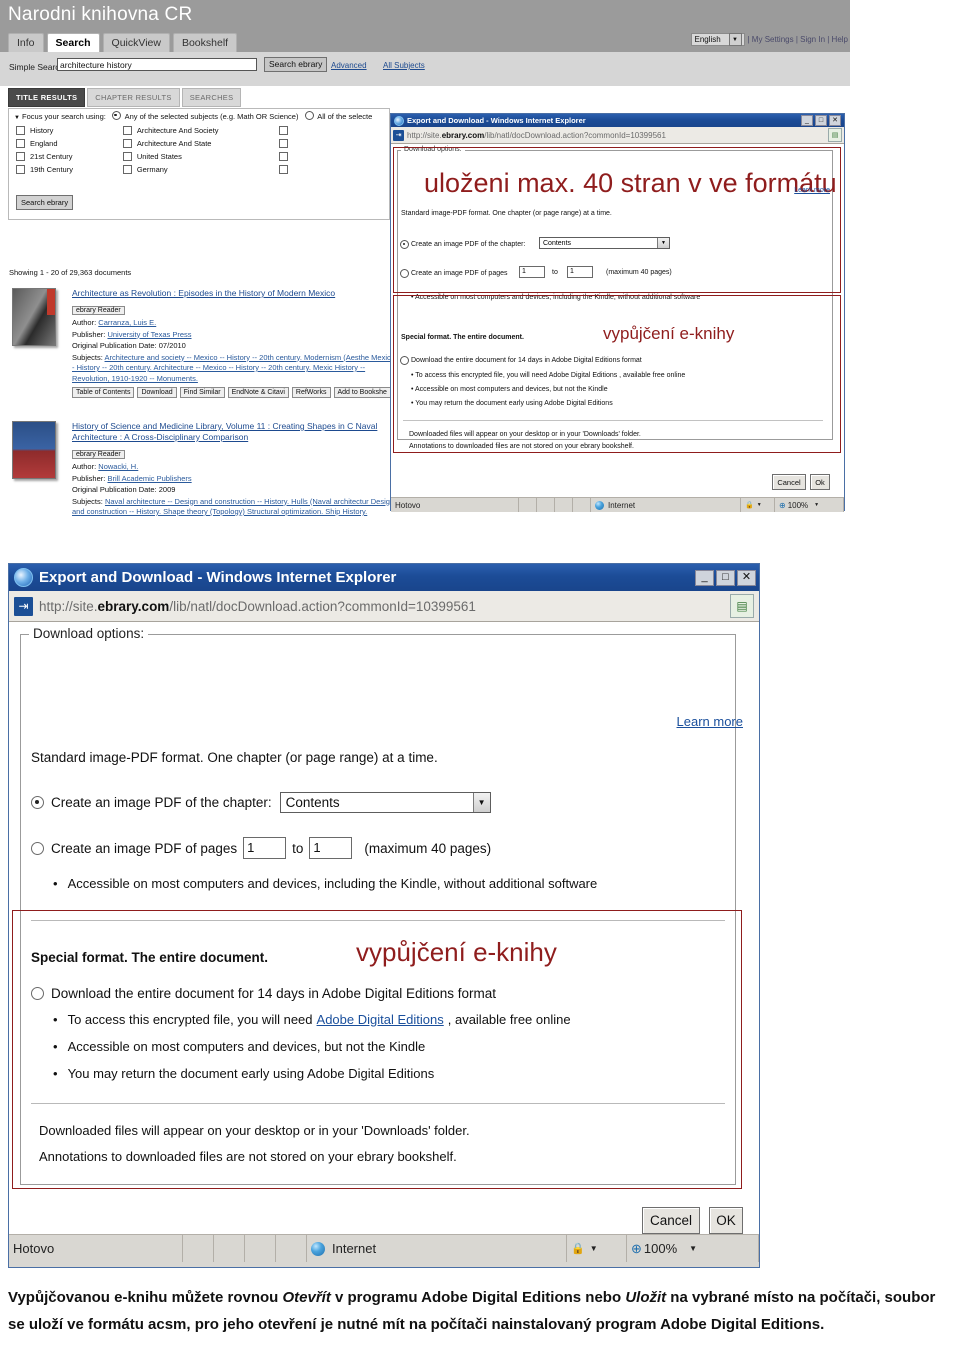  I want to click on endnote-citavi-button: EndNote & Citavi, so click(258, 392).